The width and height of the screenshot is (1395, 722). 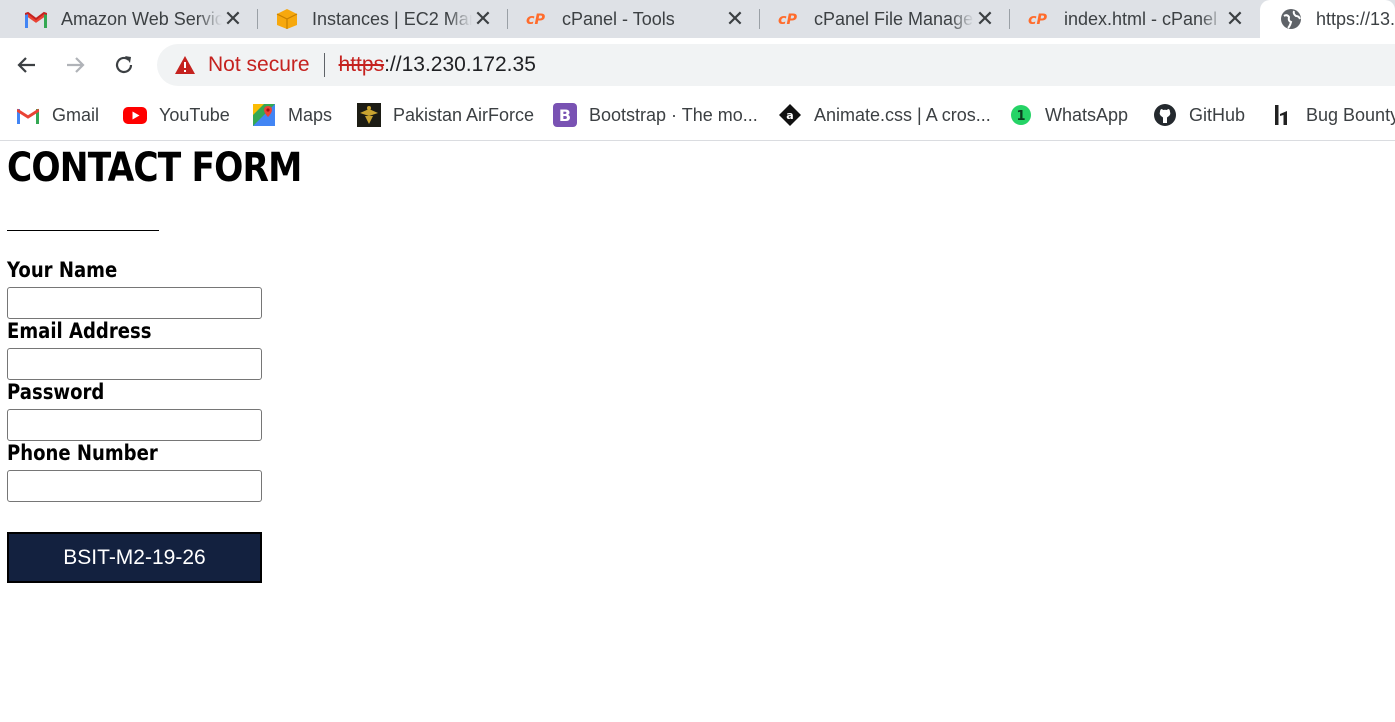 What do you see at coordinates (134, 557) in the screenshot?
I see `submit-button: BSIT-M2-19-26` at bounding box center [134, 557].